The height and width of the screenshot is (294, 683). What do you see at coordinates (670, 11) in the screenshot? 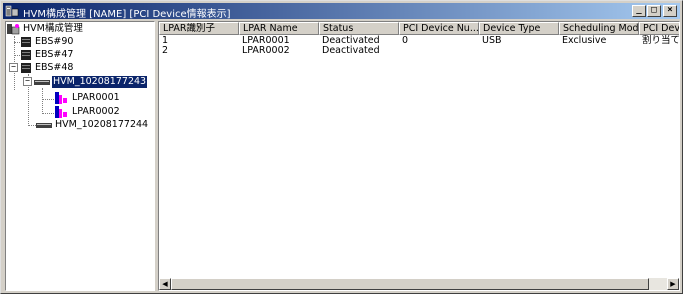
I see `close-button: ×` at bounding box center [670, 11].